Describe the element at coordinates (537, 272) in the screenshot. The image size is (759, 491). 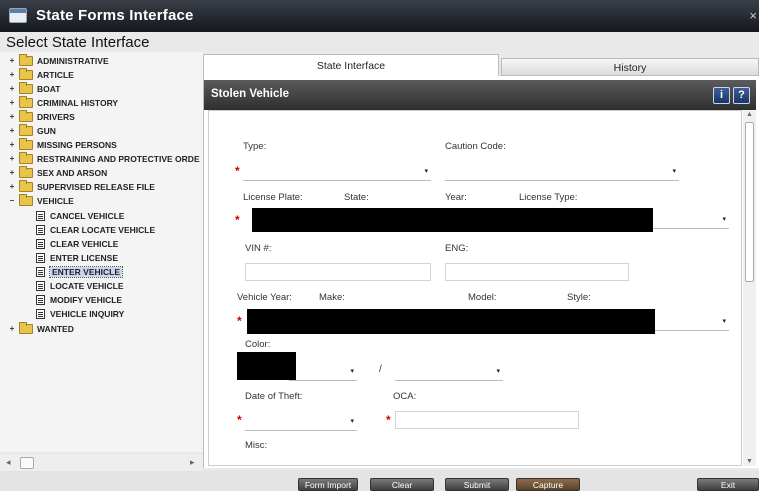
I see `eng-input` at that location.